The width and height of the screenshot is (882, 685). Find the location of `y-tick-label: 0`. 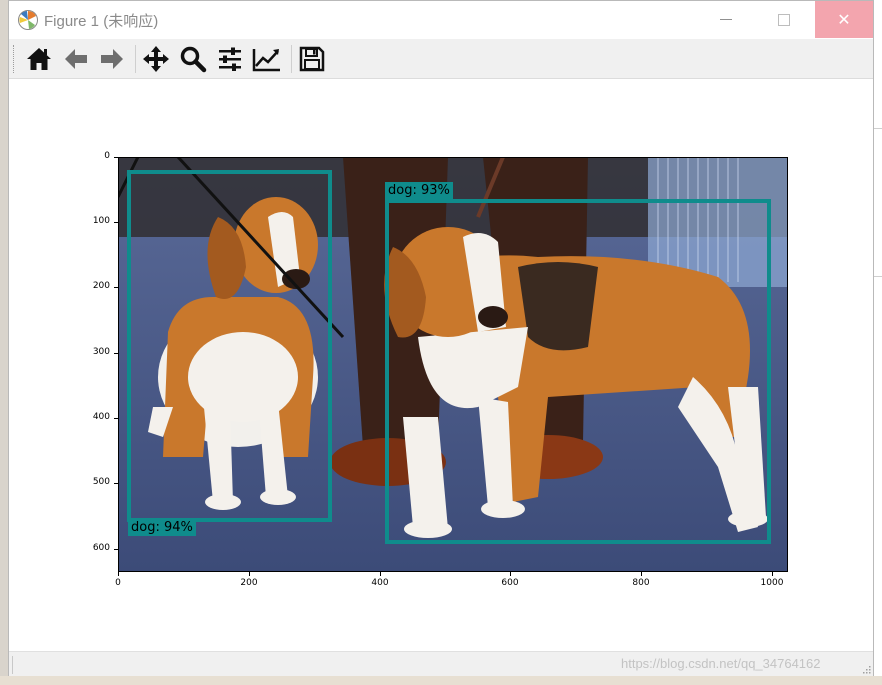

y-tick-label: 0 is located at coordinates (107, 156).